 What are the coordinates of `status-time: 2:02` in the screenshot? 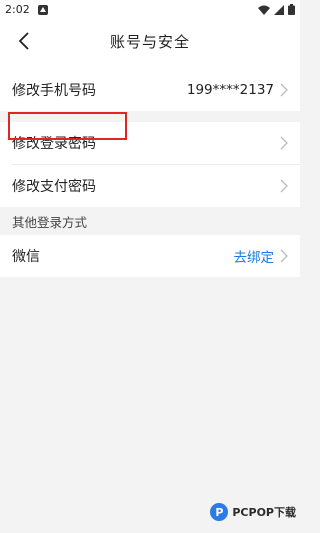 It's located at (17, 9).